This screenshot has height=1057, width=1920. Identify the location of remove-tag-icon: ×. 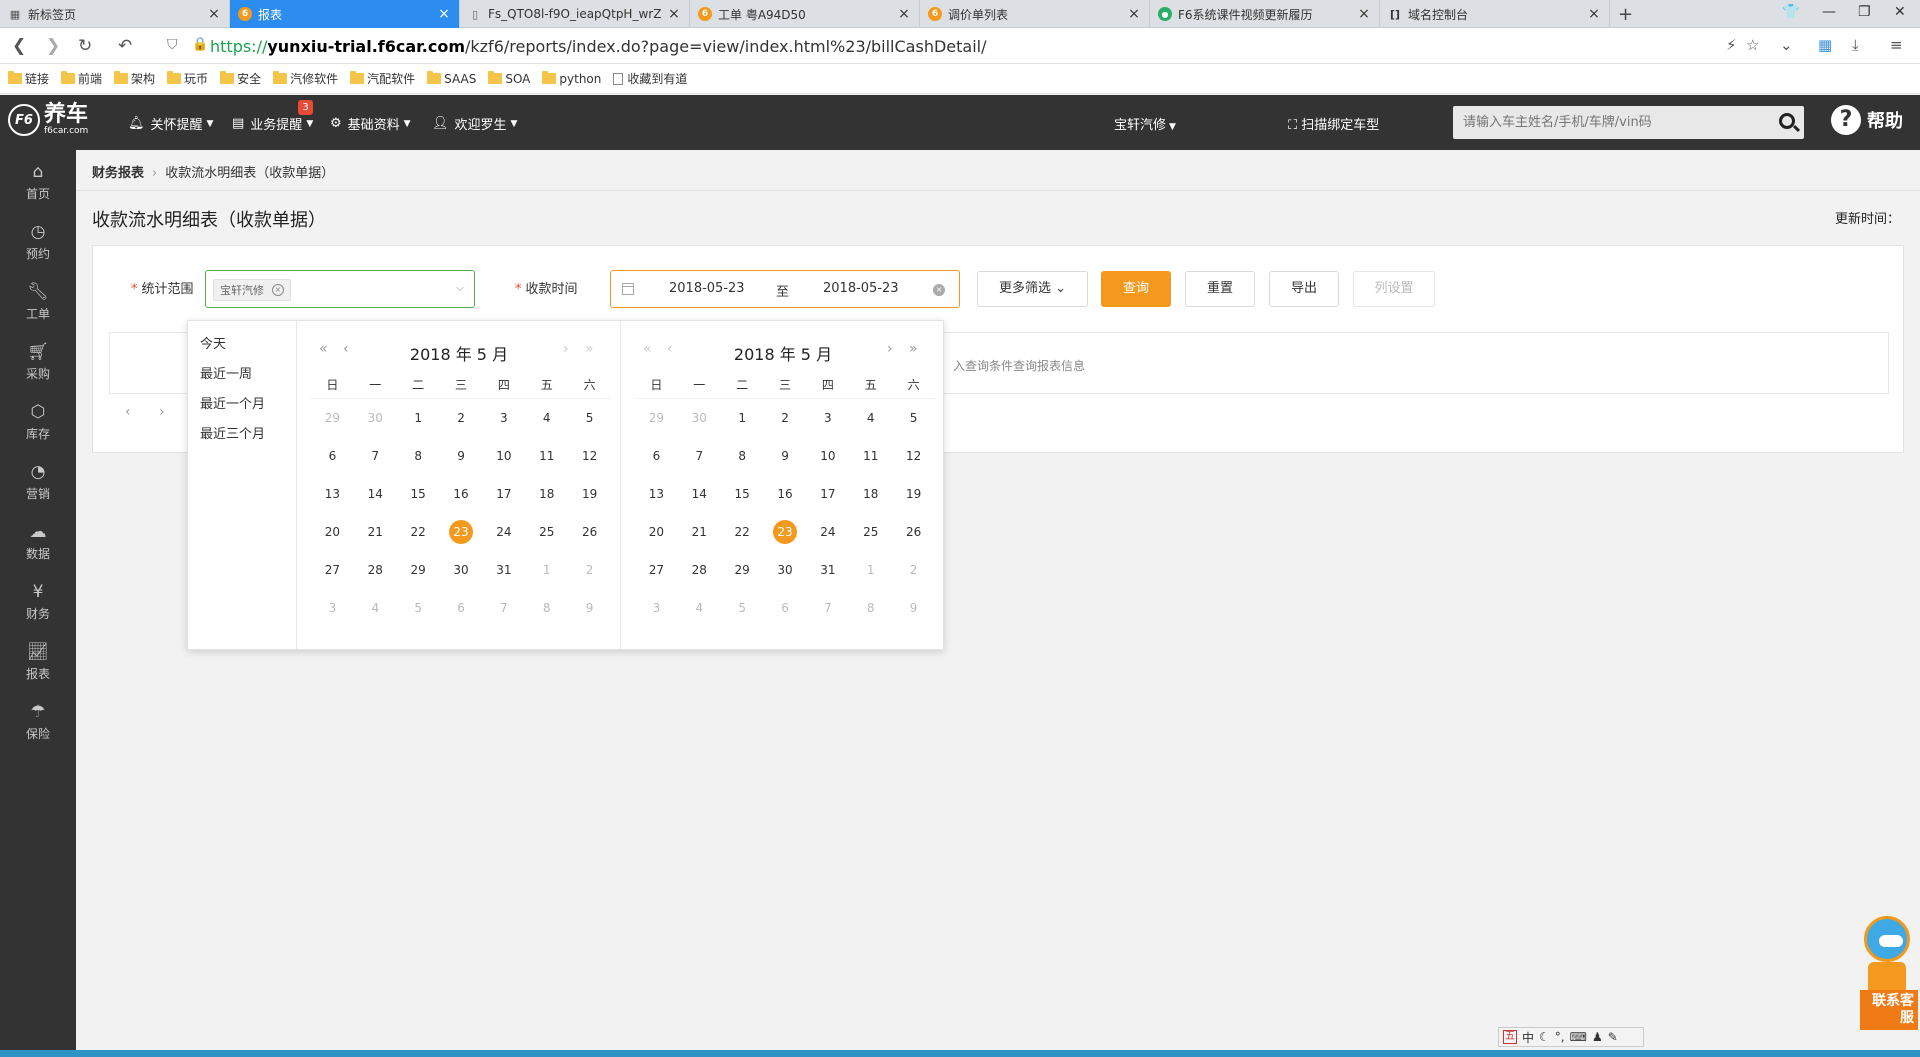
(278, 290).